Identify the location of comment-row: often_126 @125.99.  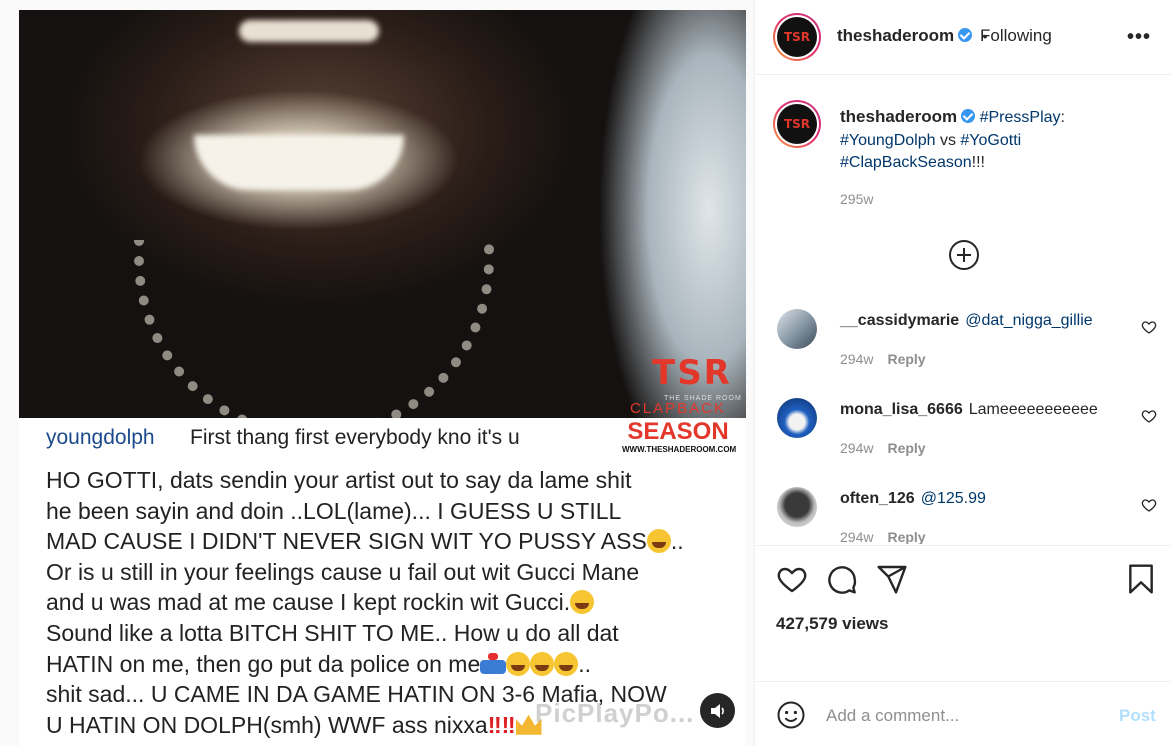
(913, 499).